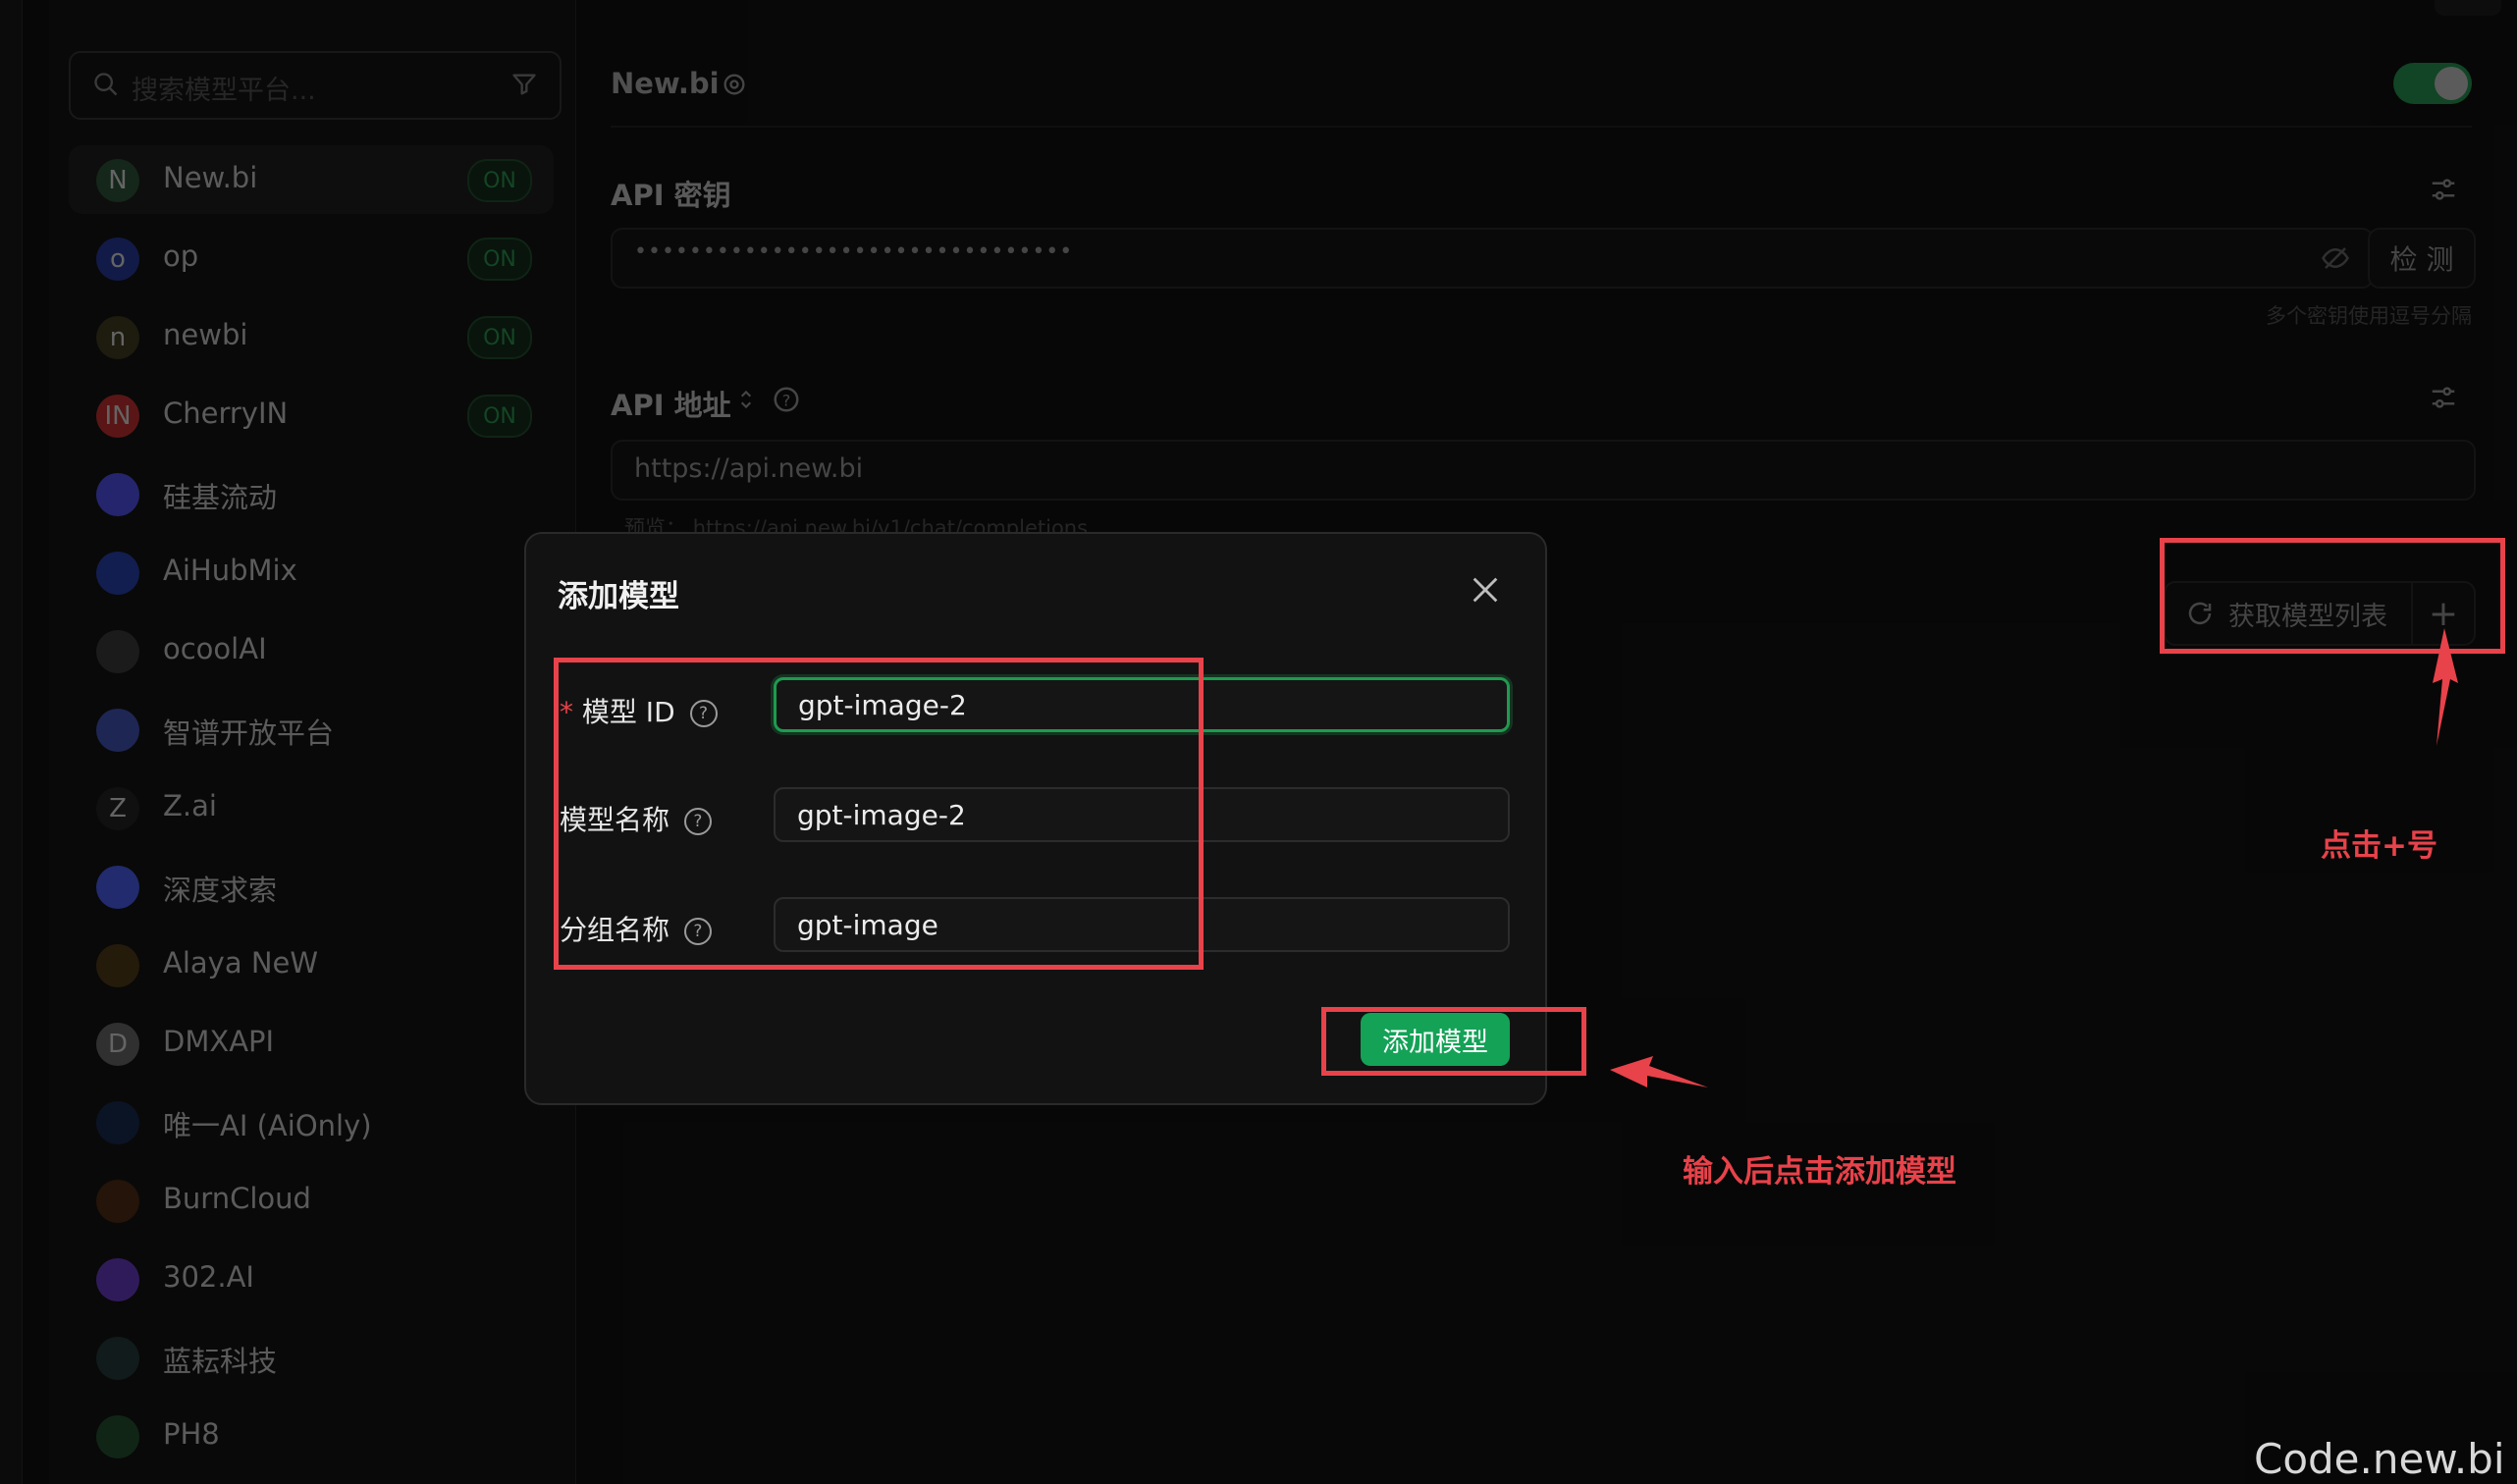 This screenshot has width=2517, height=1484. Describe the element at coordinates (2445, 687) in the screenshot. I see `arrow-up-icon` at that location.